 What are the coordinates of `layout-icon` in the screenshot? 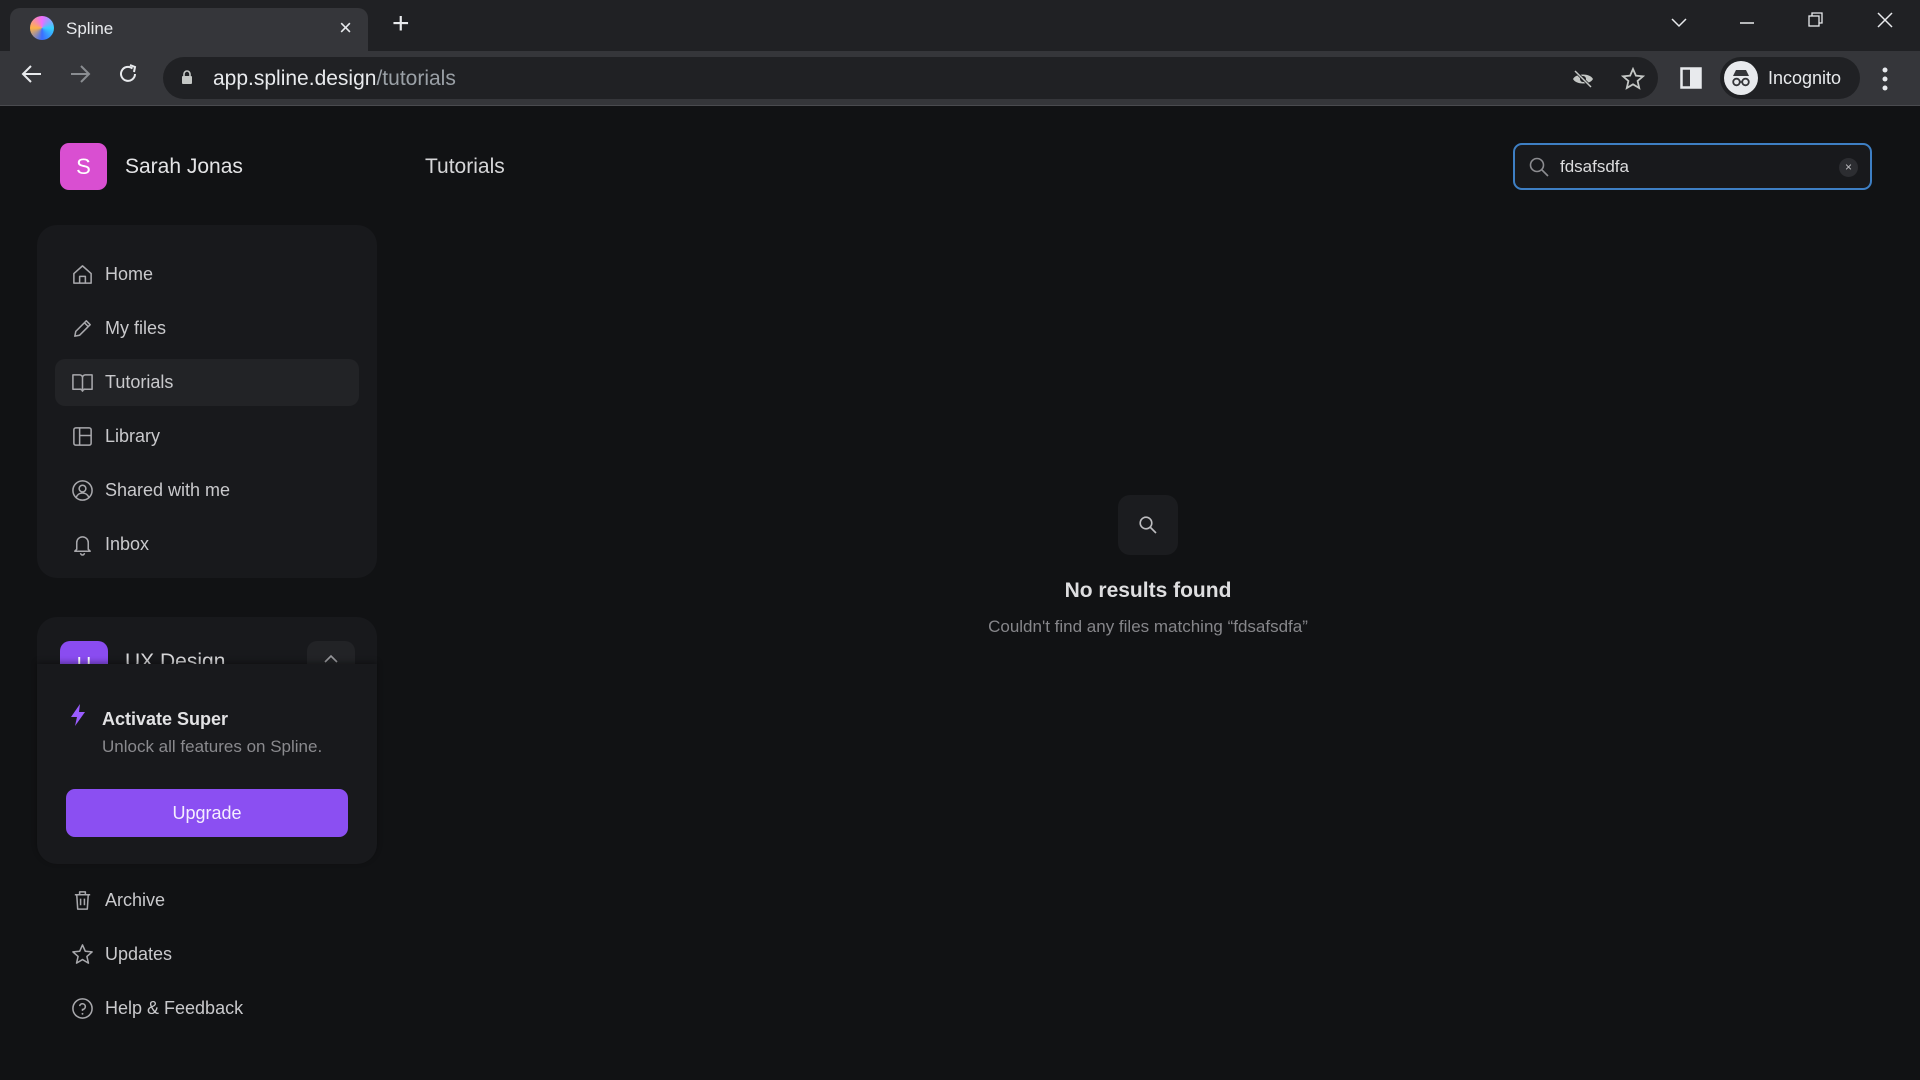 It's located at (82, 436).